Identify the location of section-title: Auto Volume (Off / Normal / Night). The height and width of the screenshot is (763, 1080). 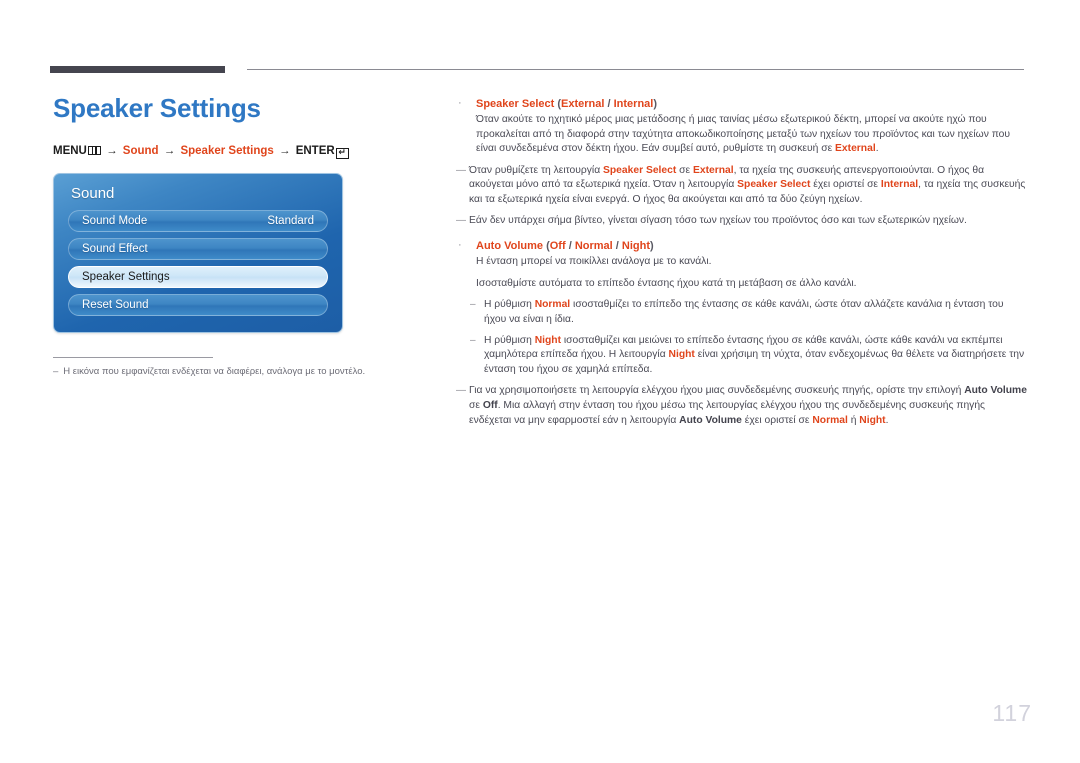
(752, 246).